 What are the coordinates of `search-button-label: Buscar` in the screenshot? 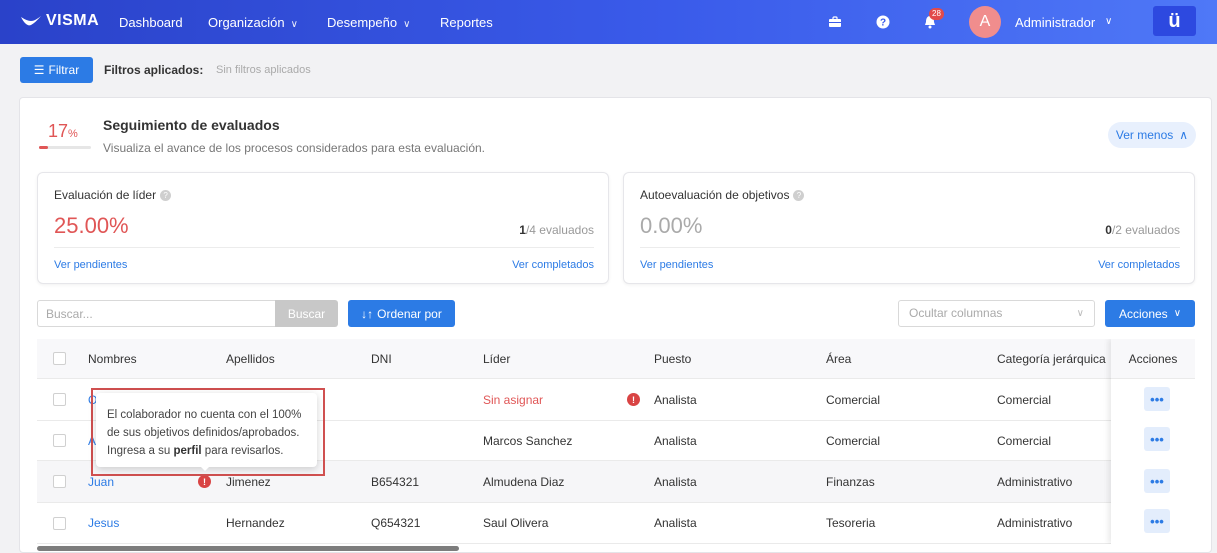 It's located at (306, 313).